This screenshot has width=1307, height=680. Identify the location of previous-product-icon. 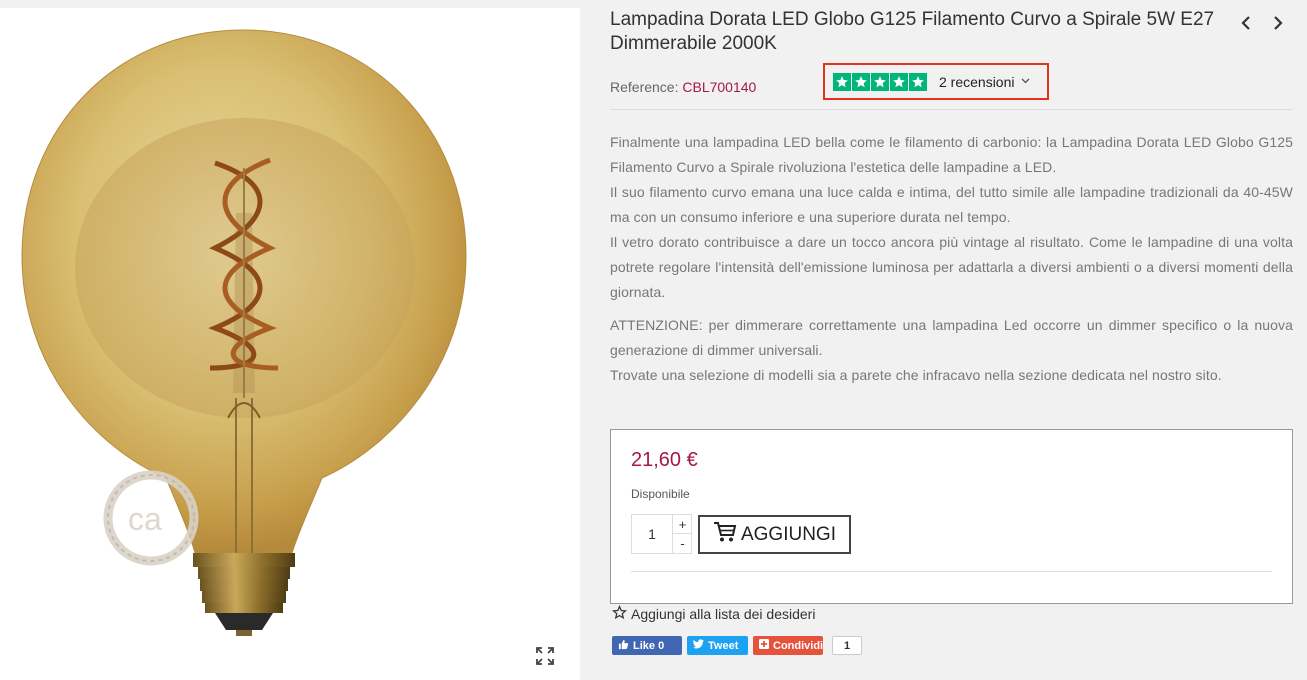
(1246, 23).